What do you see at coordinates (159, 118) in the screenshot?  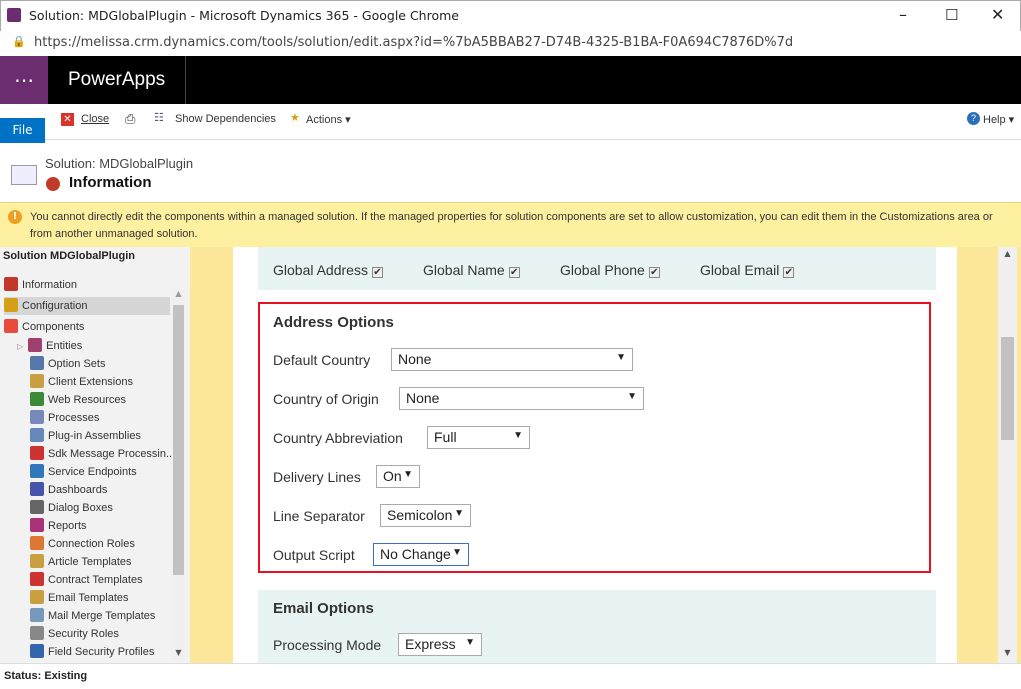 I see `dependencies-icon: ☷` at bounding box center [159, 118].